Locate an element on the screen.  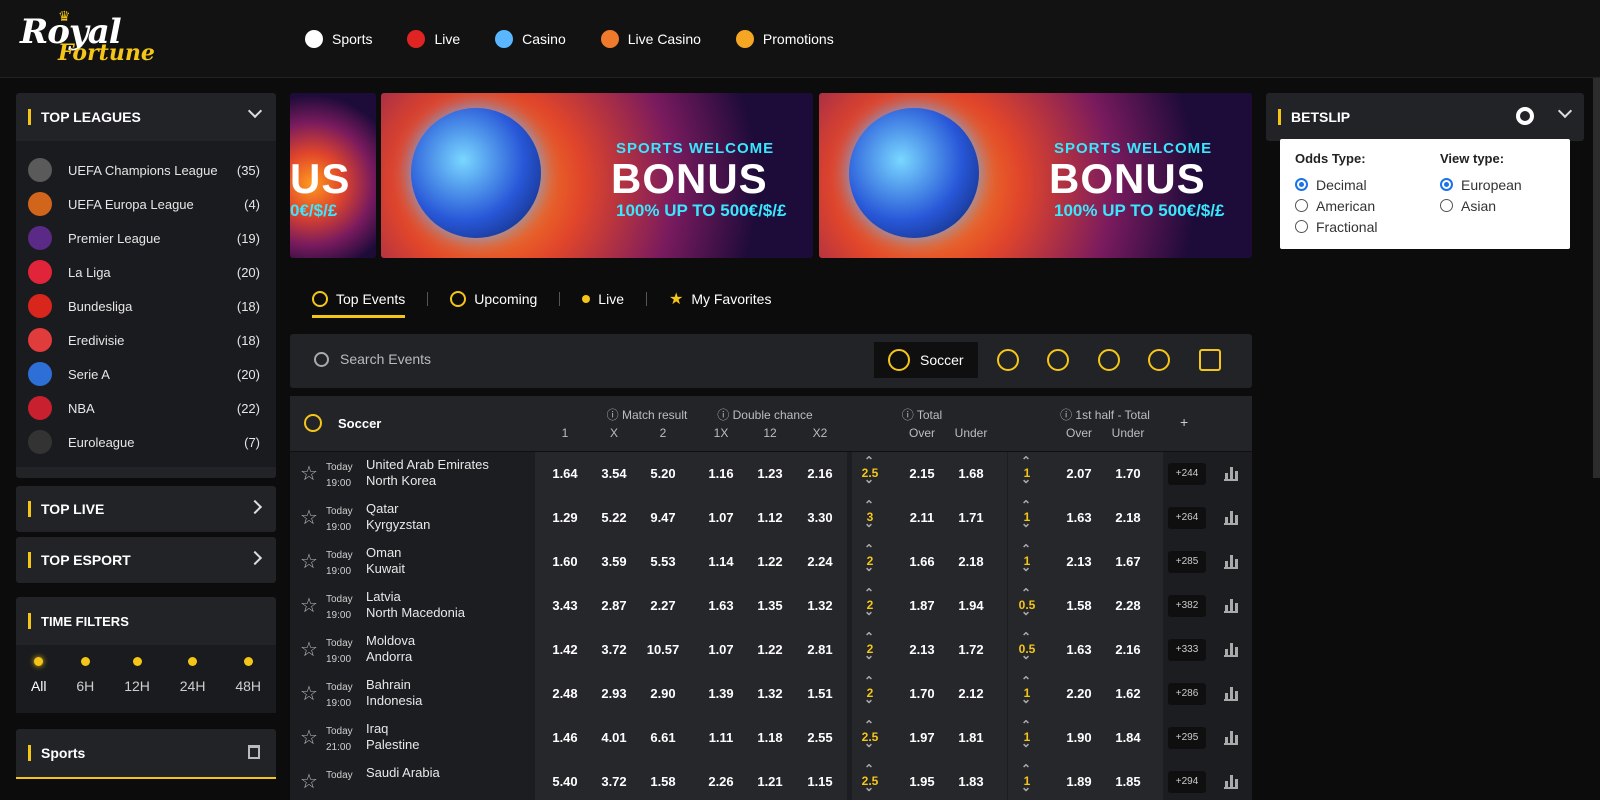
event-teams: Iraq Palestine is located at coordinates (392, 737).